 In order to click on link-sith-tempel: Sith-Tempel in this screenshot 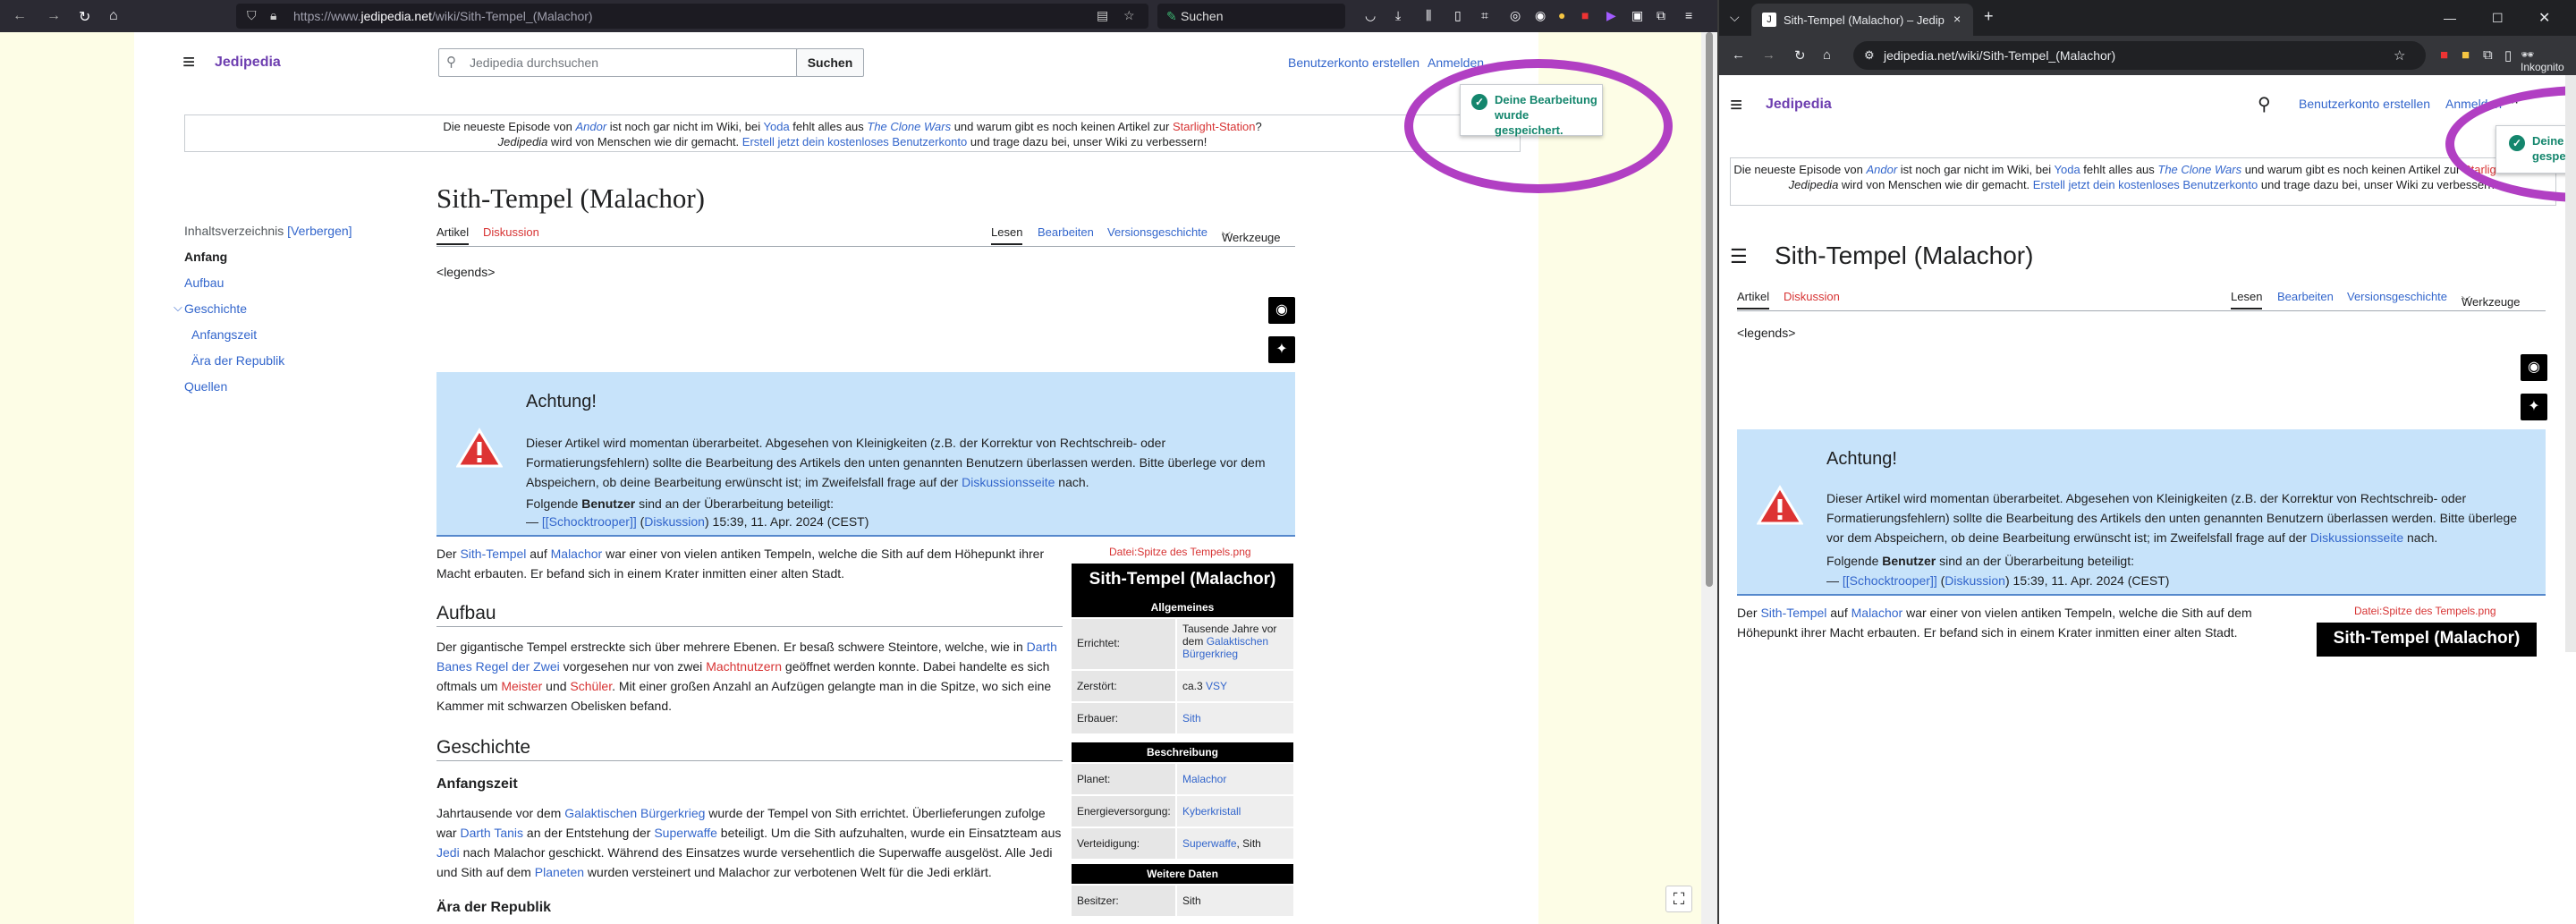, I will do `click(1793, 613)`.